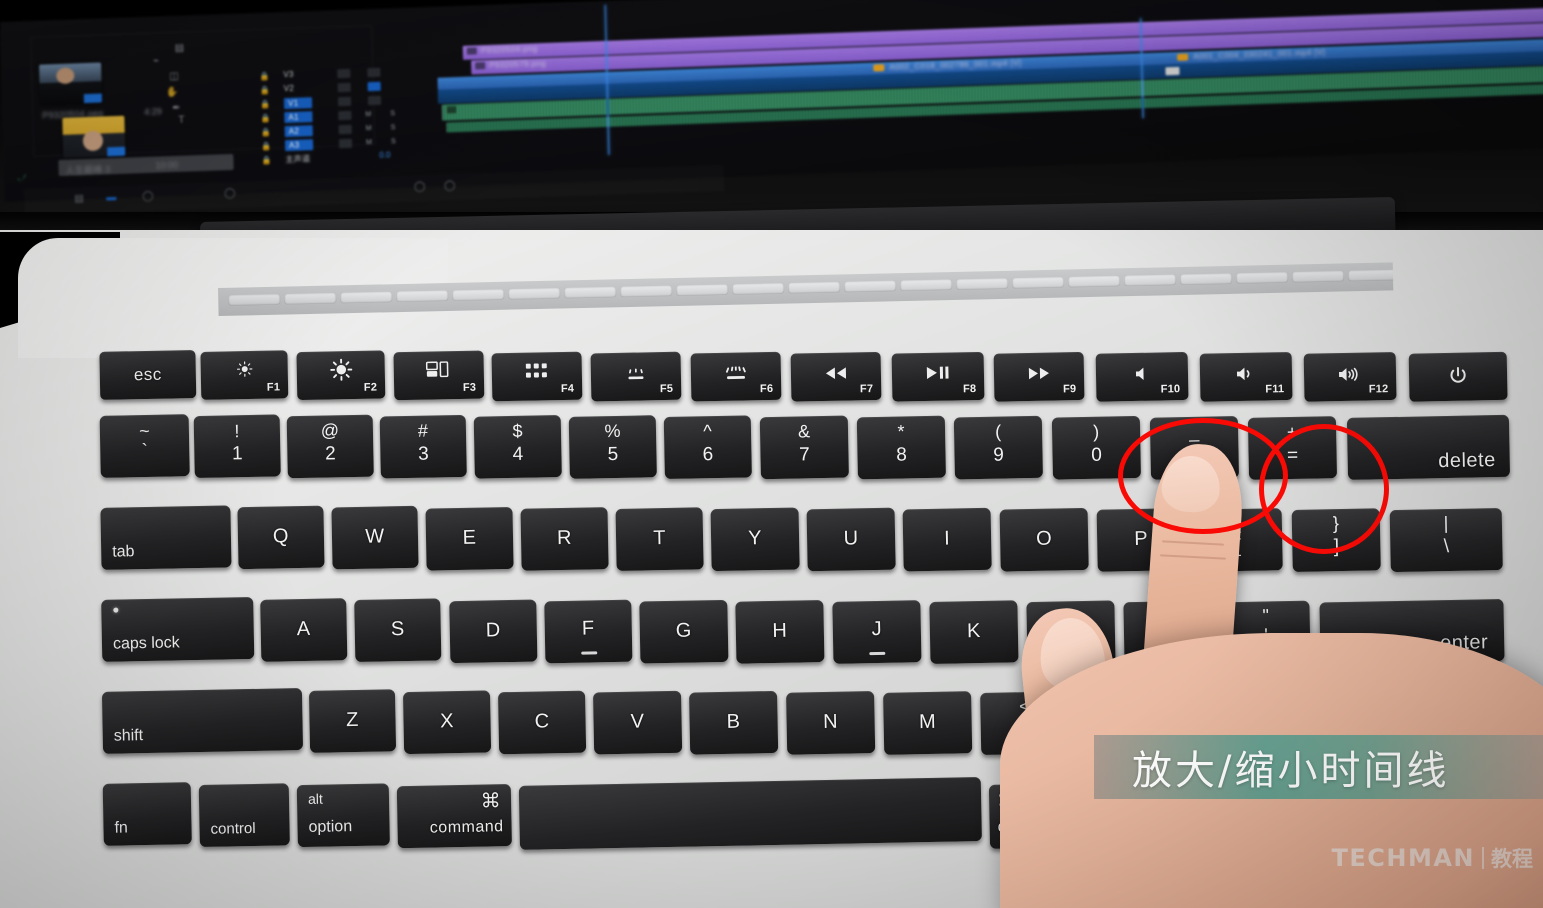 The image size is (1543, 908). What do you see at coordinates (181, 120) in the screenshot?
I see `type-tool-icon: T` at bounding box center [181, 120].